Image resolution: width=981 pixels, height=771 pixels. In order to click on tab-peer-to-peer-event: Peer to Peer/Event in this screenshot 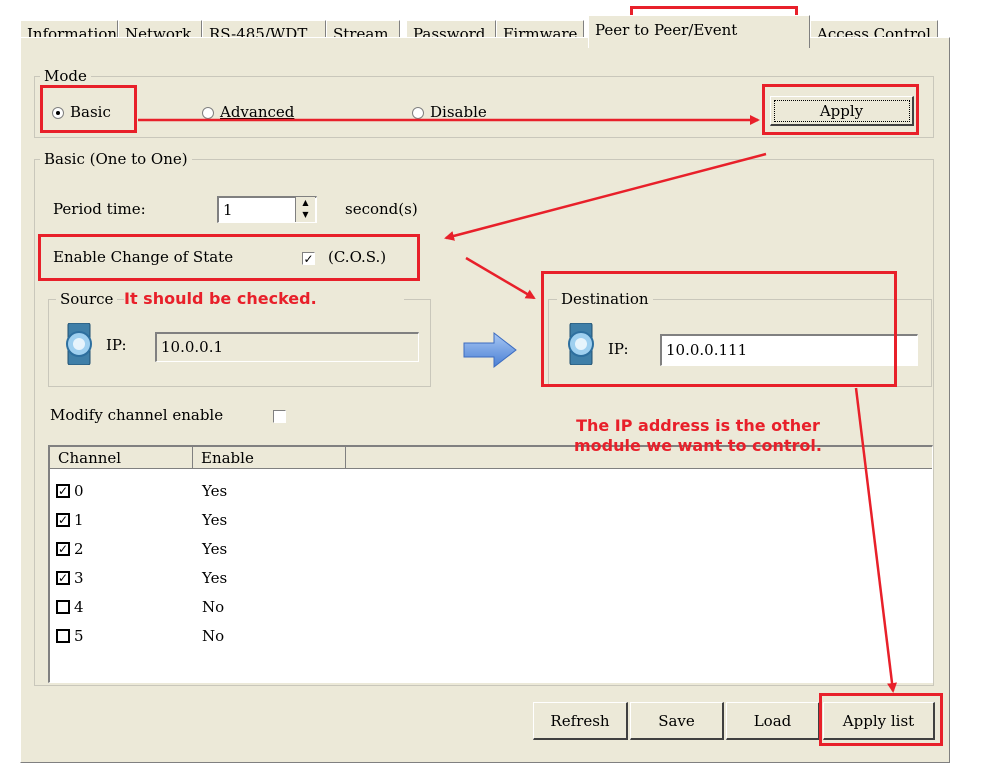, I will do `click(699, 31)`.